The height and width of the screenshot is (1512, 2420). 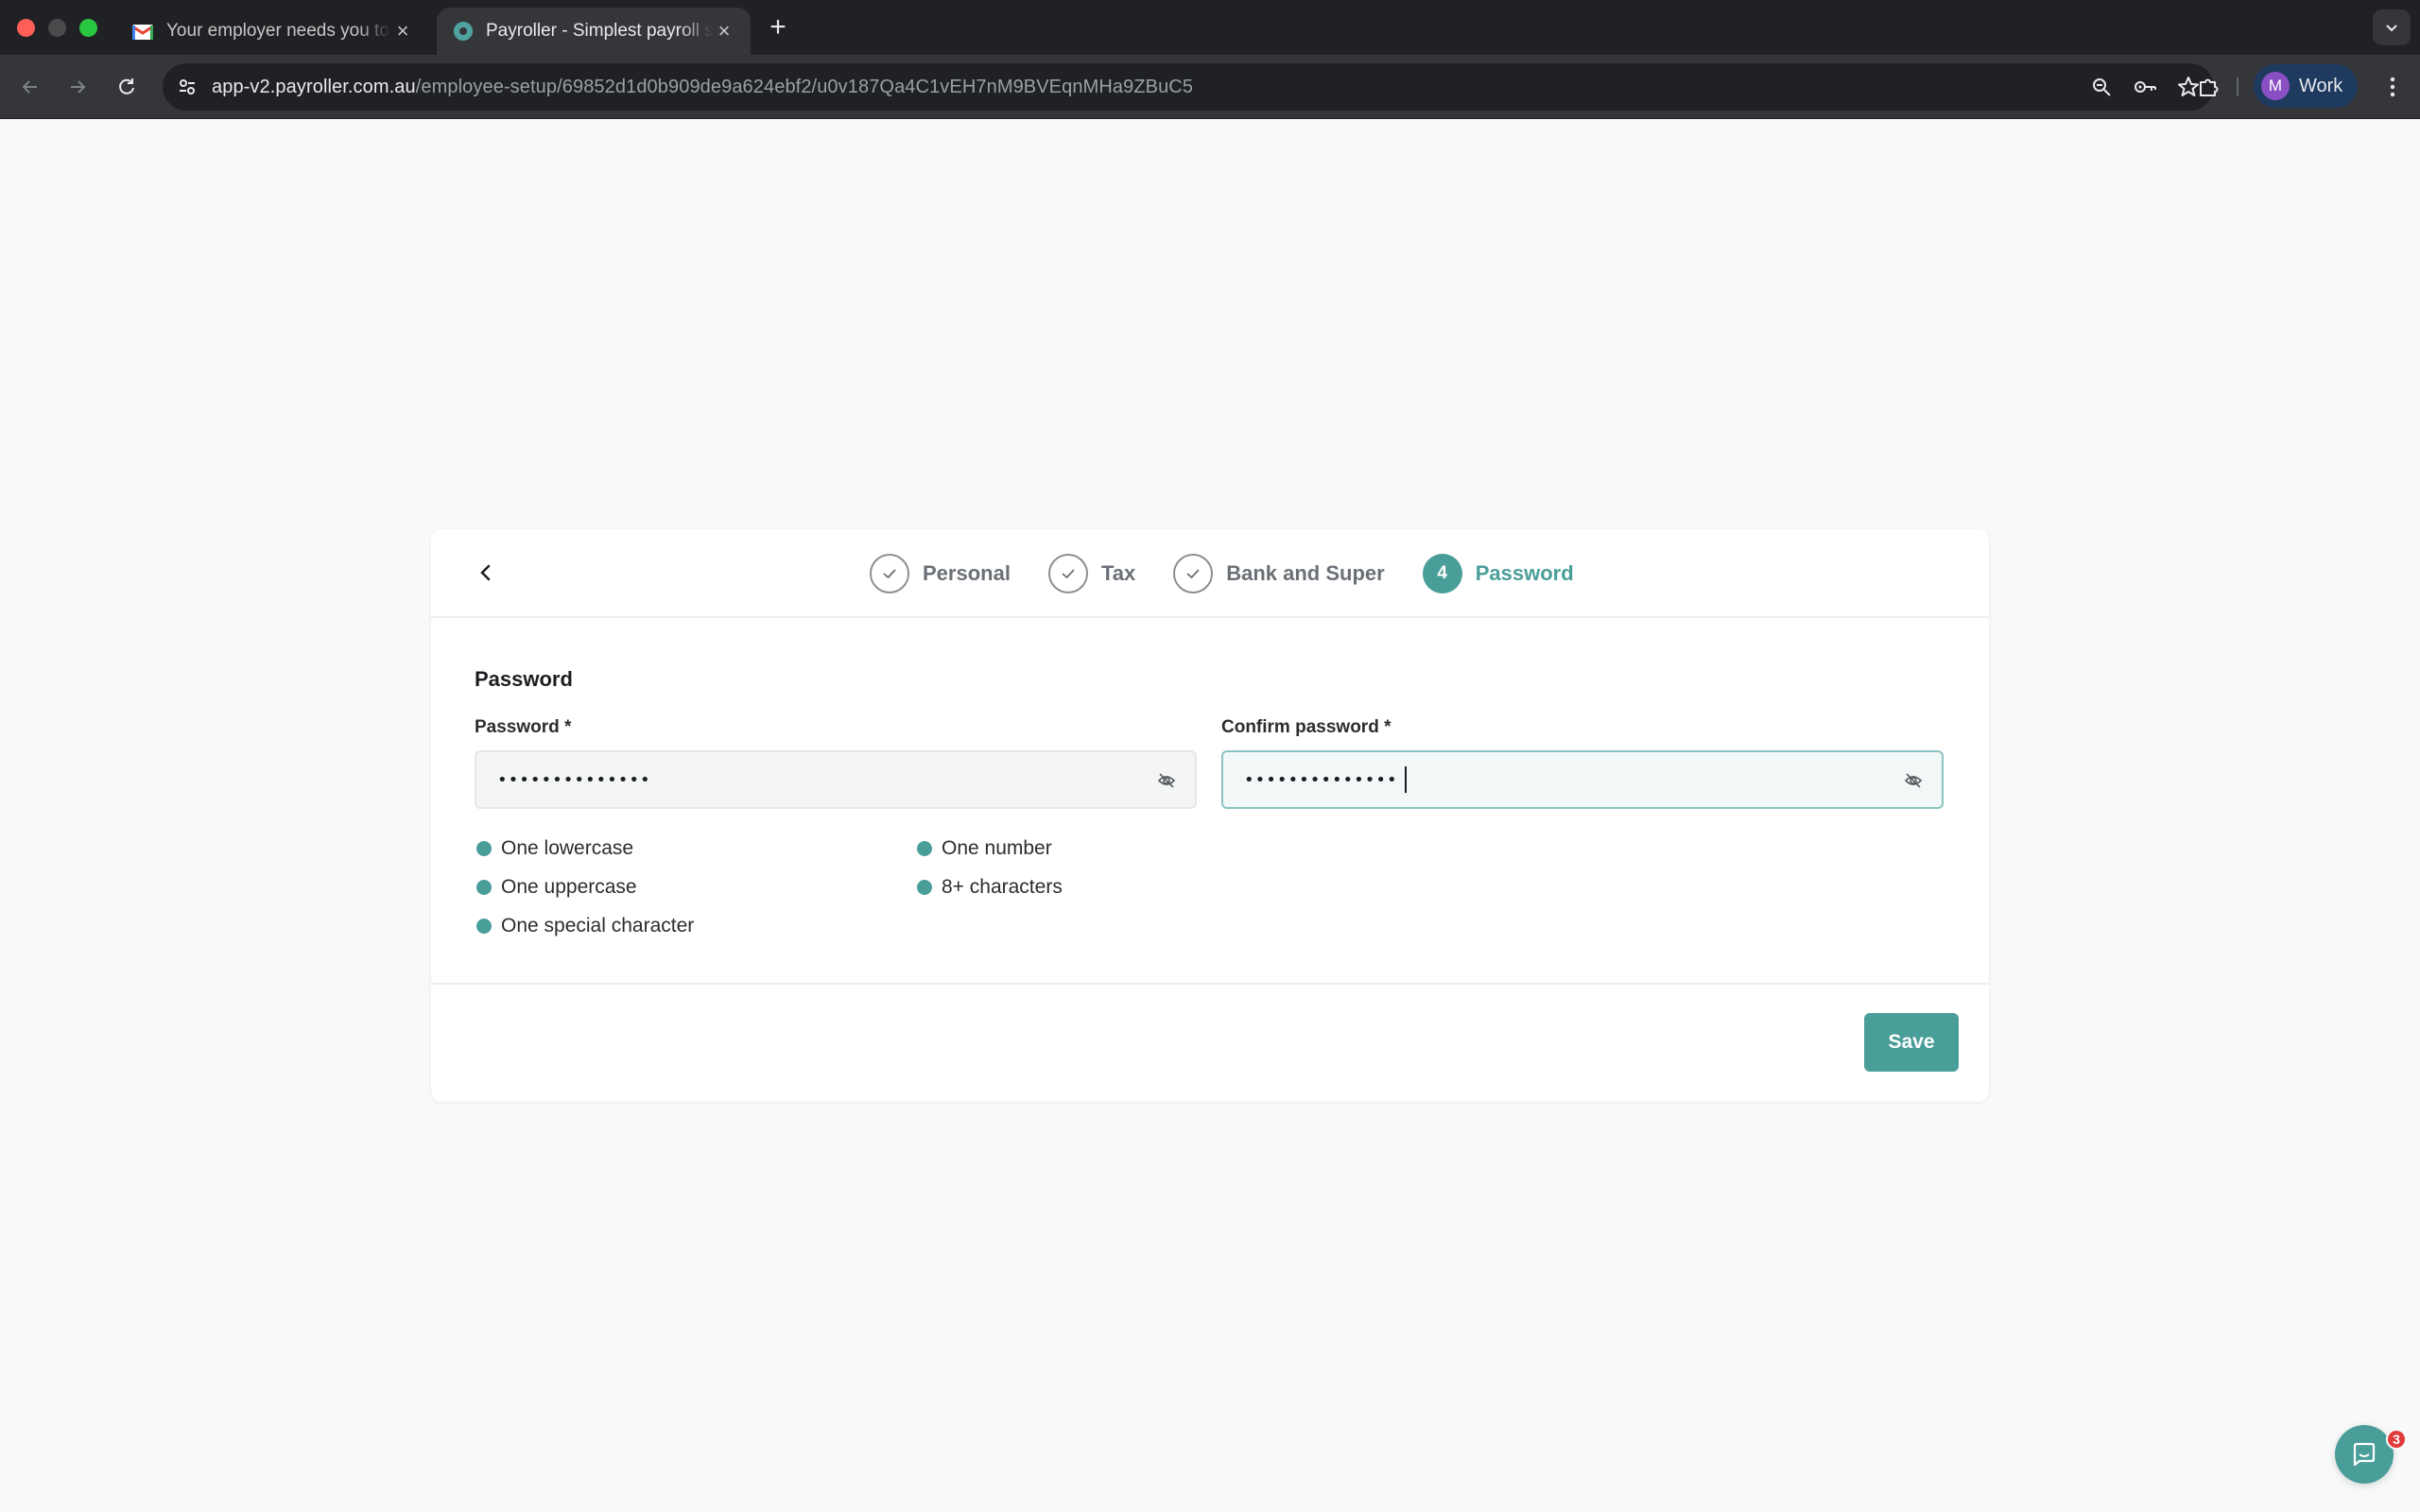 What do you see at coordinates (1305, 573) in the screenshot?
I see `step-label: Bank and Super` at bounding box center [1305, 573].